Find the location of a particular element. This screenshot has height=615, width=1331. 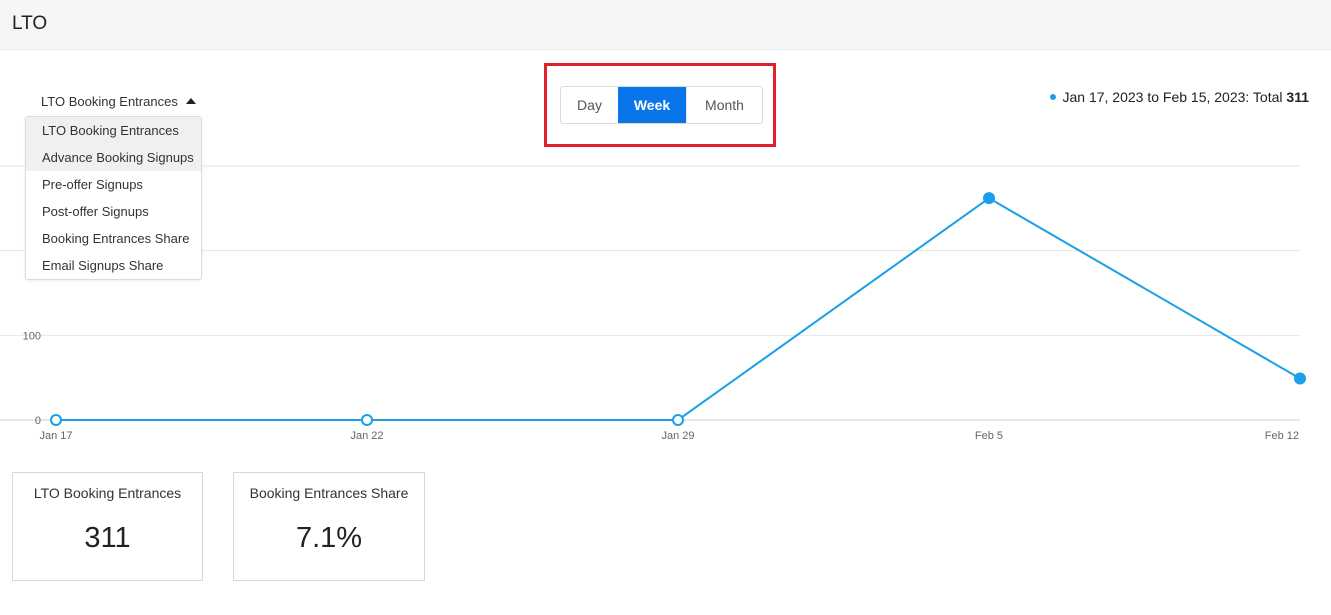

x-tick-label: Feb 12 is located at coordinates (1282, 436).